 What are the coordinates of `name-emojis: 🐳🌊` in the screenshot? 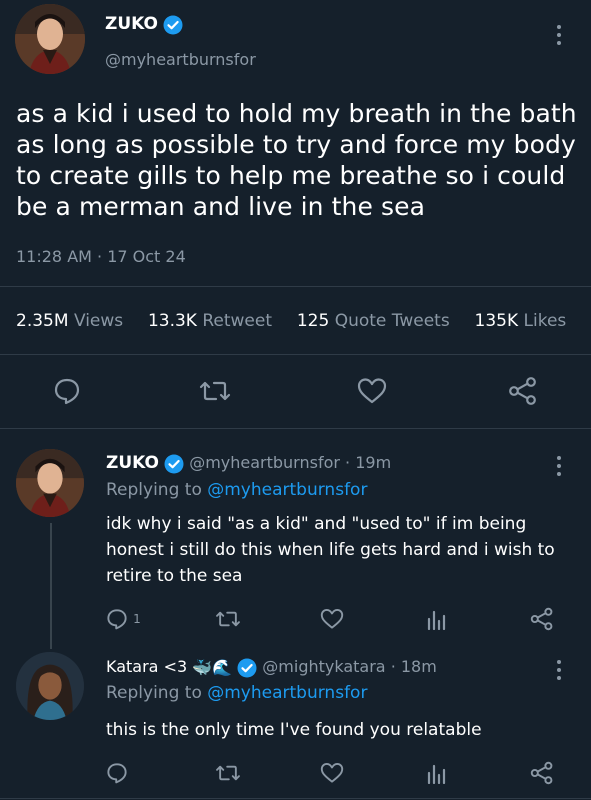 It's located at (212, 667).